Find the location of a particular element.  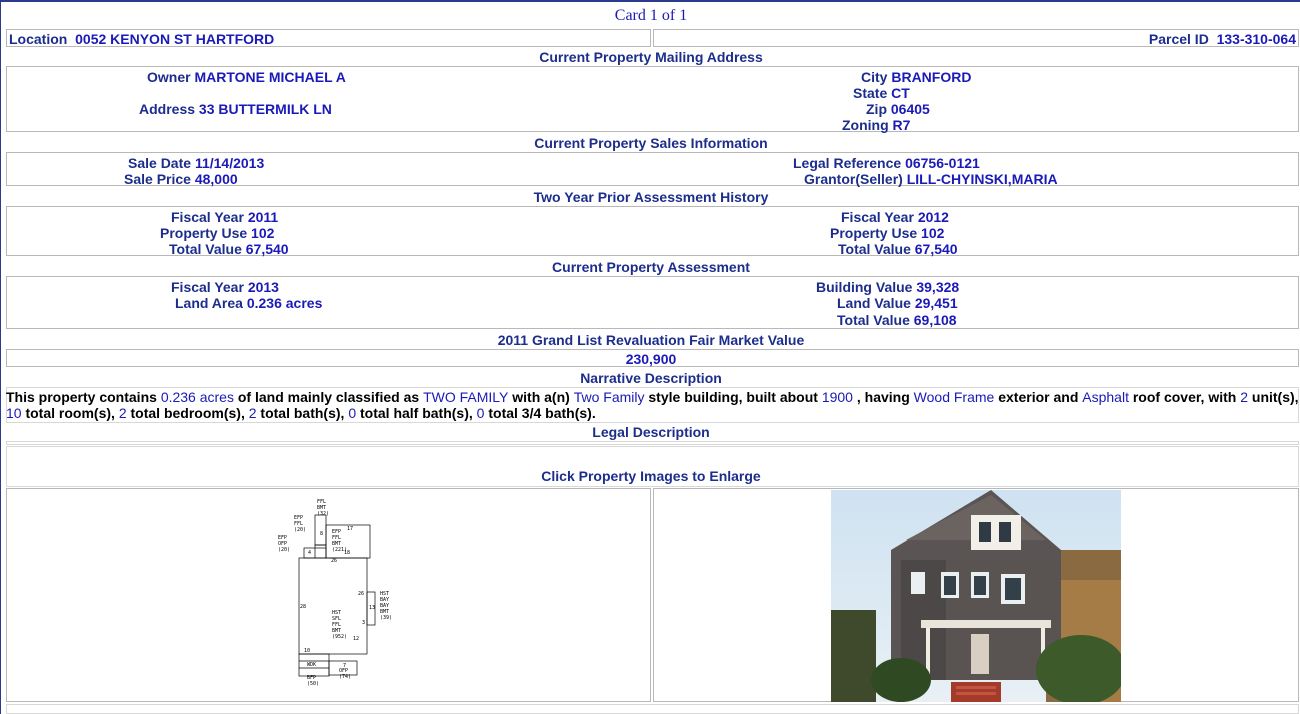

sale-price-value: 48,000 is located at coordinates (216, 179).